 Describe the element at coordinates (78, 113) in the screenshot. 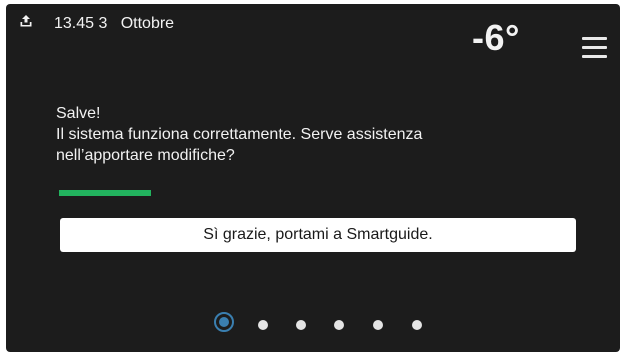

I see `greeting-text: Salve!` at that location.